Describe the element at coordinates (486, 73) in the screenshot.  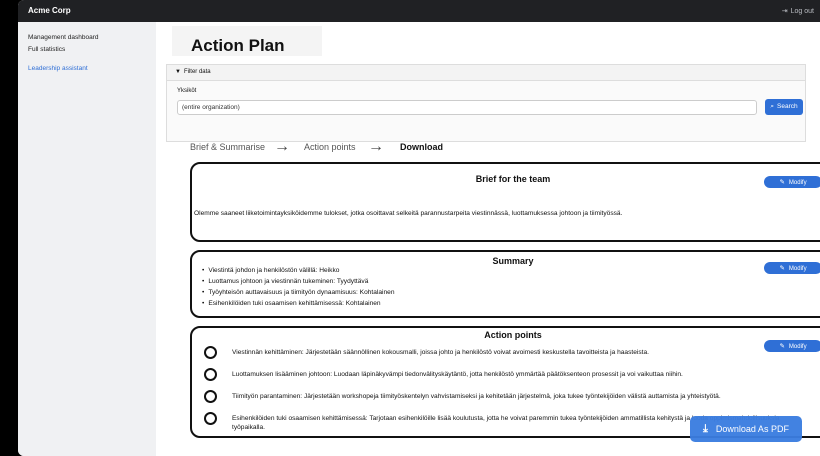
I see `filter-toggle: ▼ Filter data` at that location.